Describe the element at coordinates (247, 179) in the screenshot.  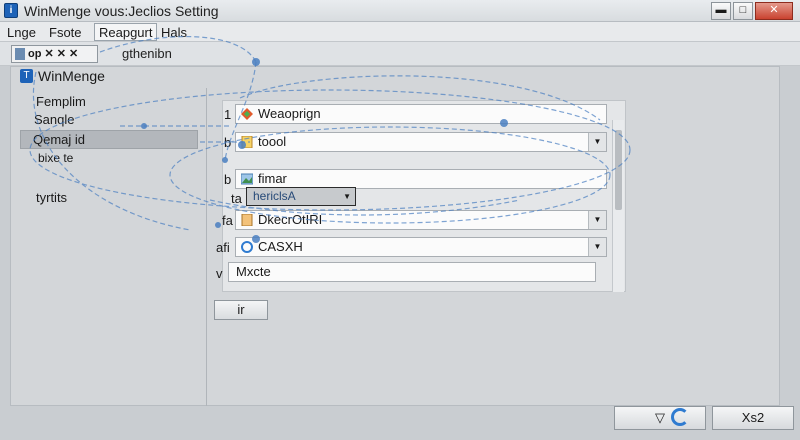
I see `image-icon` at that location.